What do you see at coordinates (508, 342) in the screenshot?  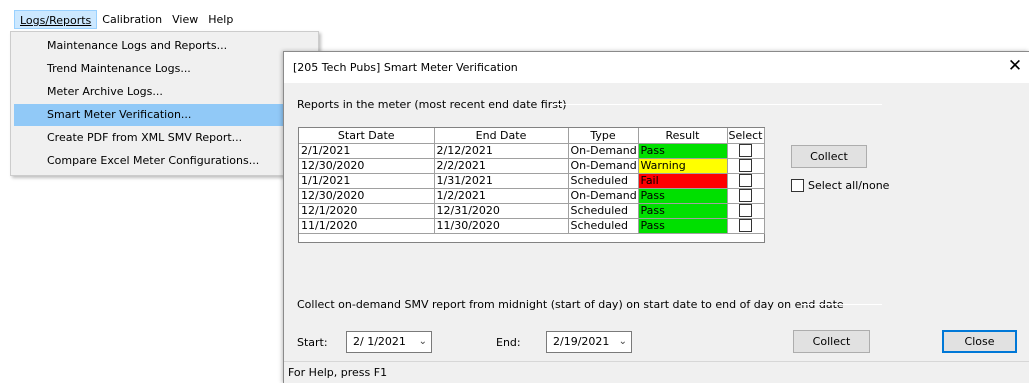 I see `end-label: End:` at bounding box center [508, 342].